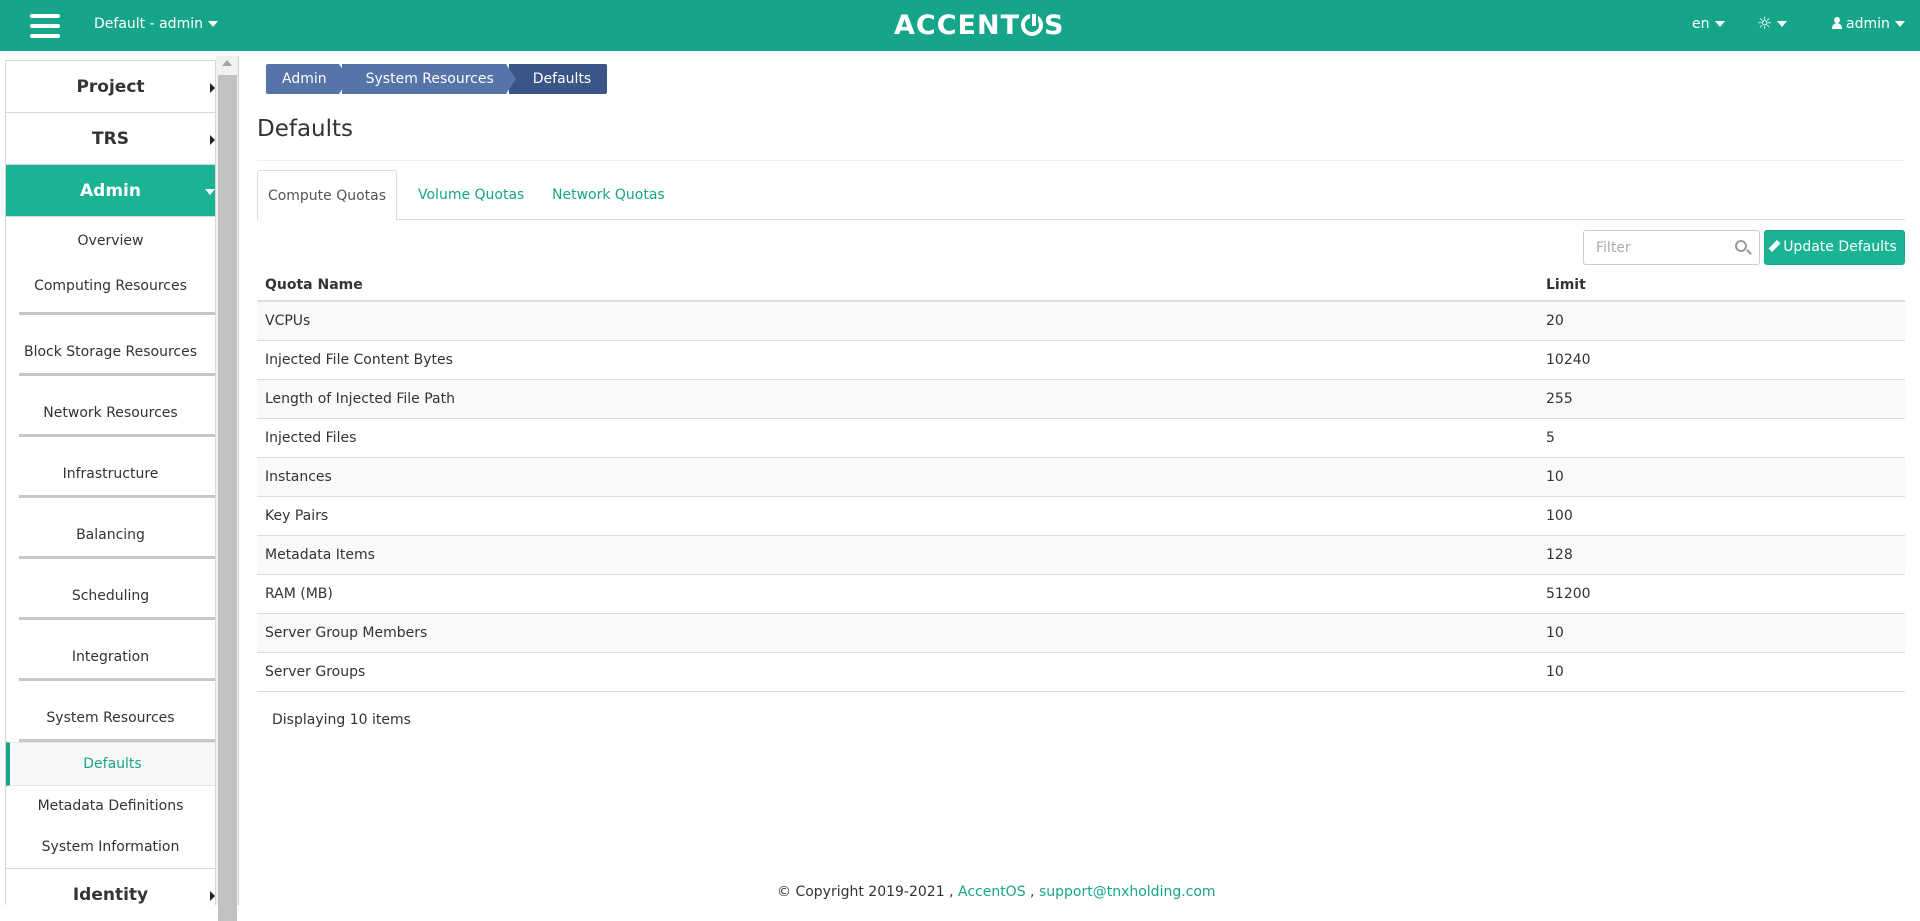  I want to click on filter-box, so click(1671, 247).